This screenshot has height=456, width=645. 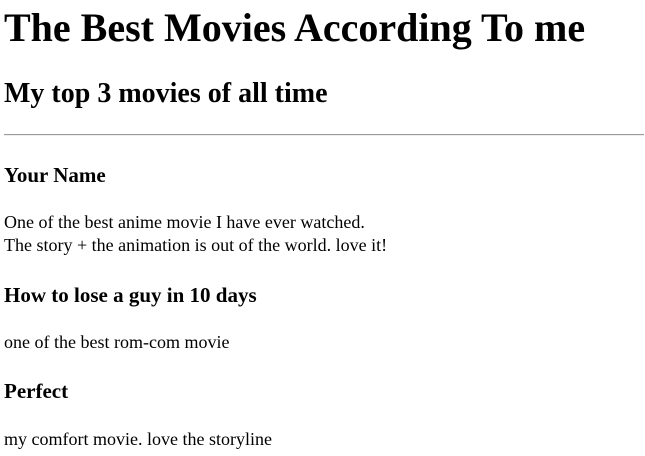 I want to click on movie-title-your-name: Your Name, so click(x=55, y=175).